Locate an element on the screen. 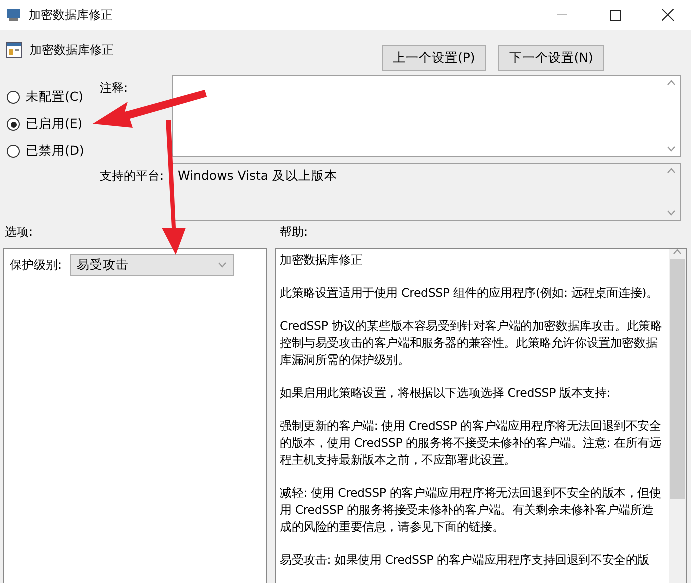  close-icon is located at coordinates (668, 15).